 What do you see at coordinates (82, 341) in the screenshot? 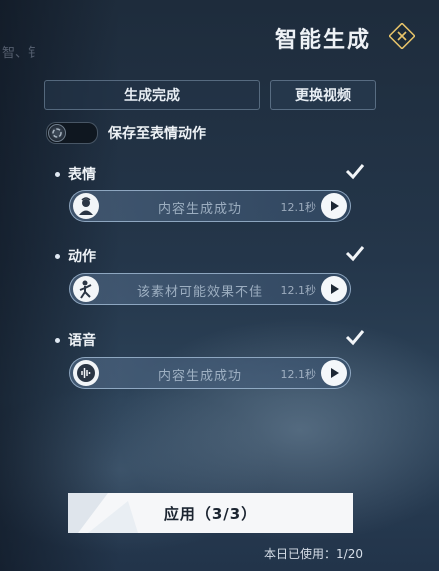
I see `section-label: 语音` at bounding box center [82, 341].